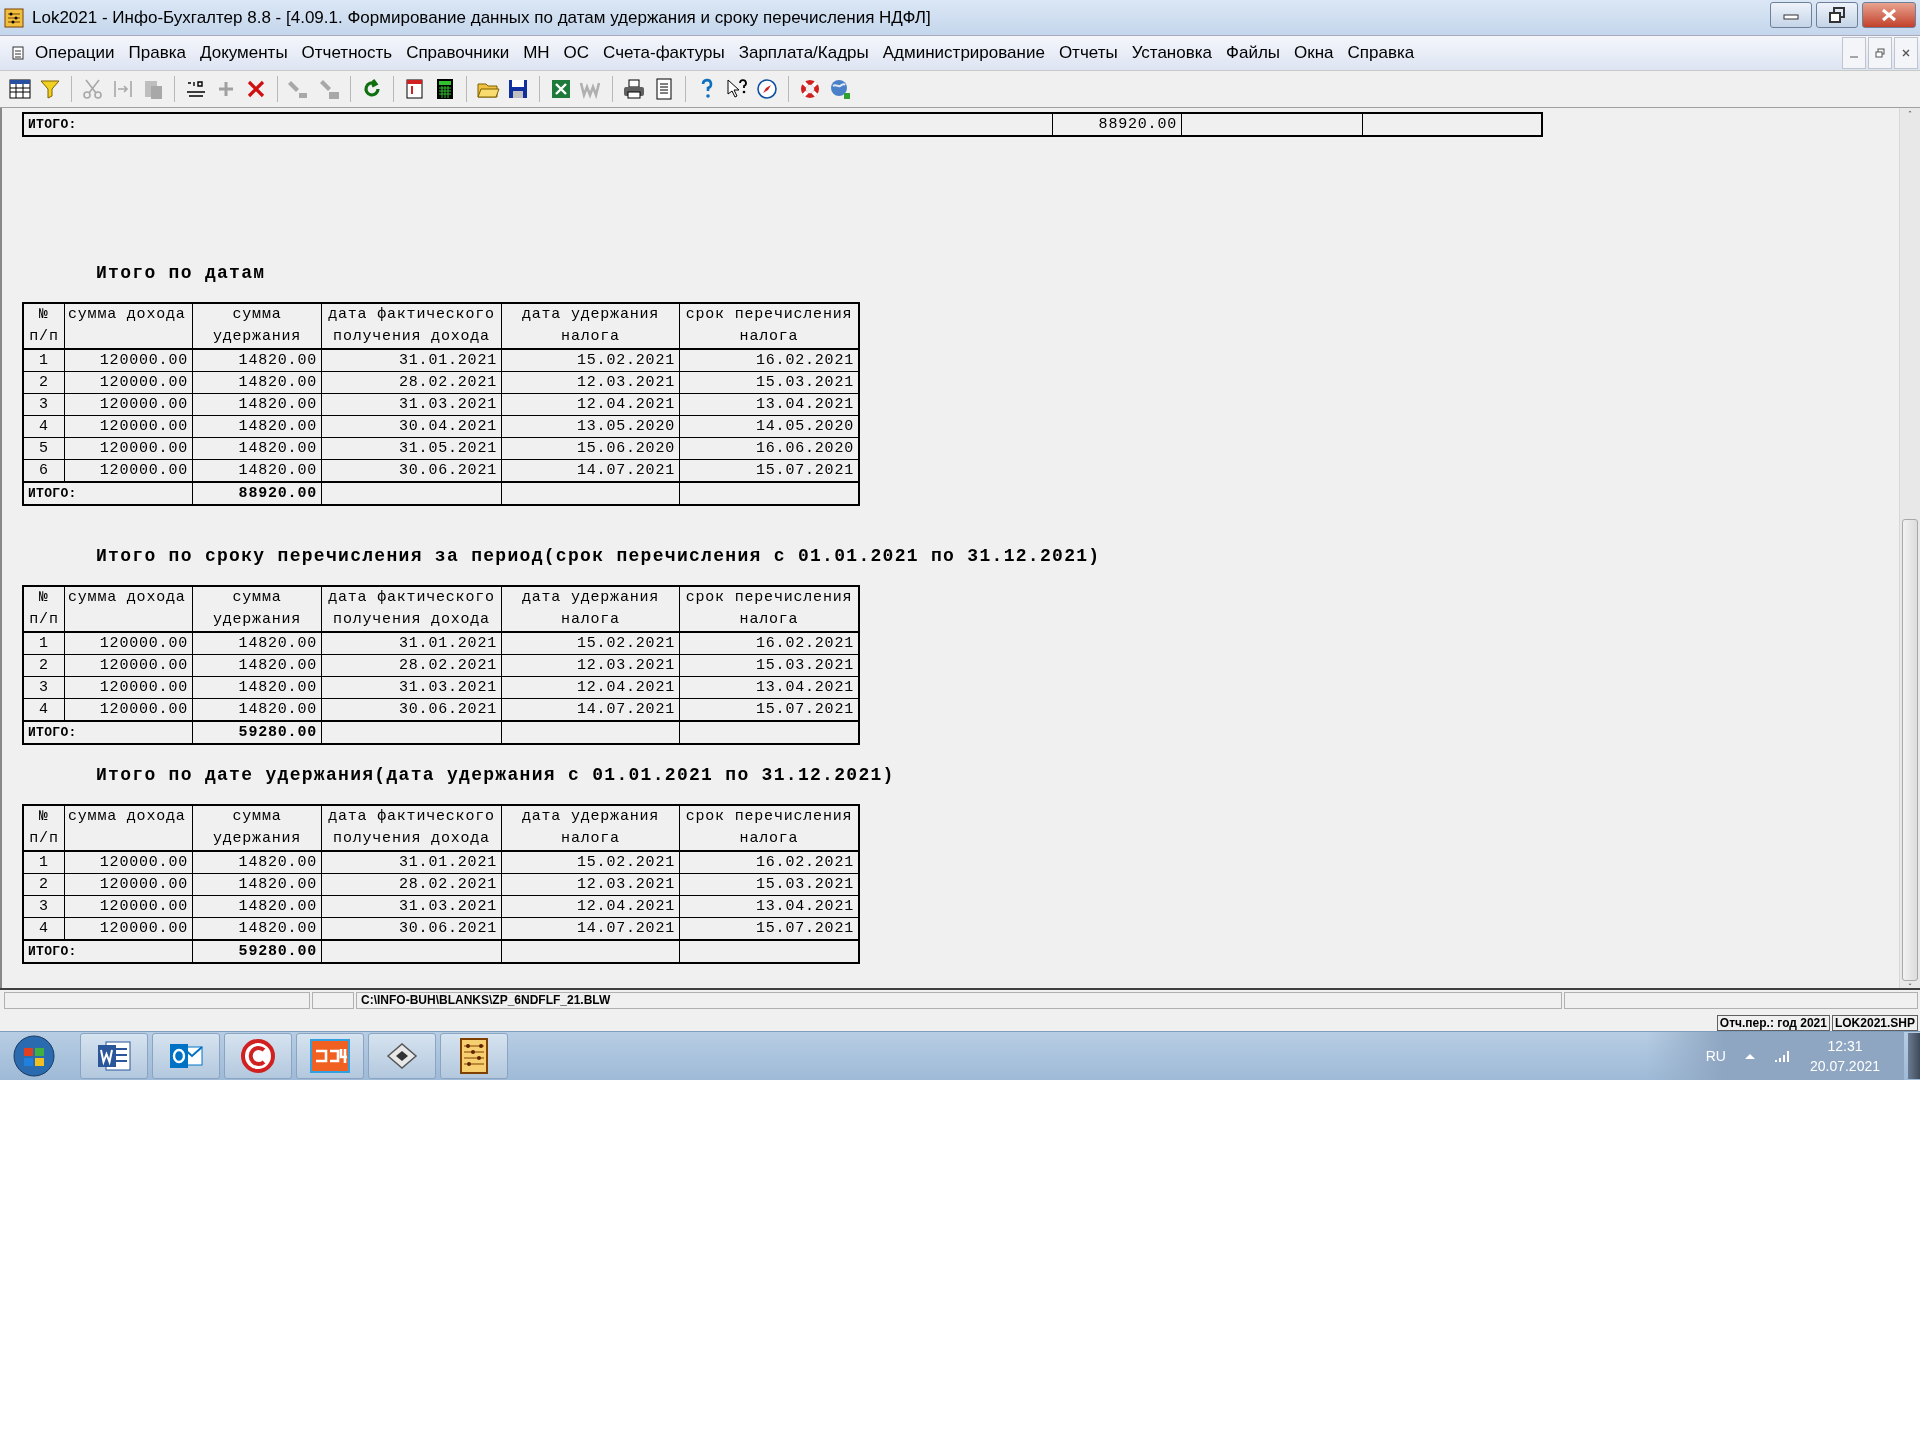 The height and width of the screenshot is (1440, 1920). I want to click on compass-icon, so click(767, 89).